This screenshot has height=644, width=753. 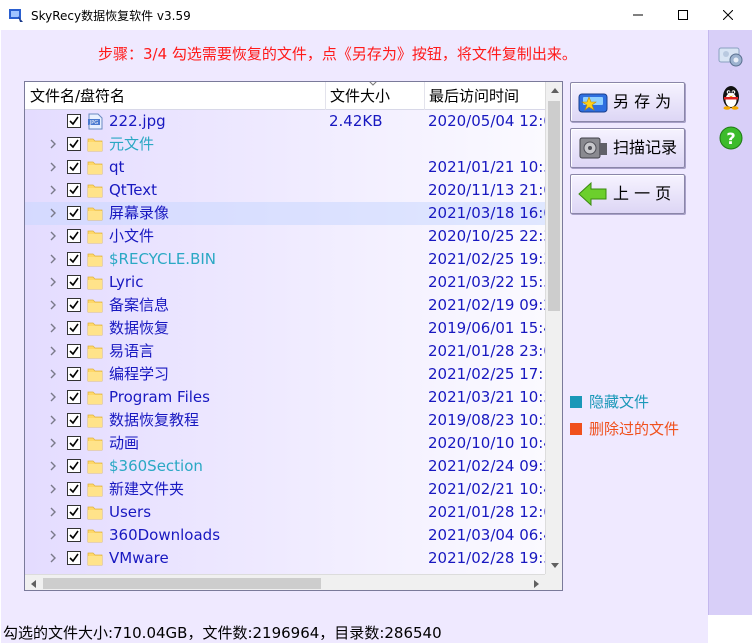 What do you see at coordinates (728, 15) in the screenshot?
I see `close-button` at bounding box center [728, 15].